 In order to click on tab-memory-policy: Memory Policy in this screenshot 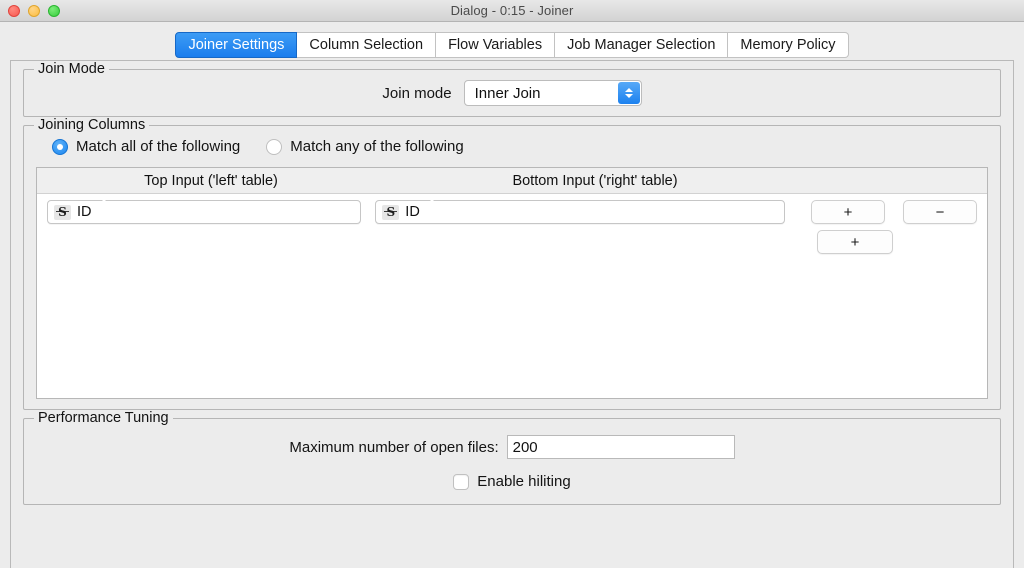, I will do `click(788, 45)`.